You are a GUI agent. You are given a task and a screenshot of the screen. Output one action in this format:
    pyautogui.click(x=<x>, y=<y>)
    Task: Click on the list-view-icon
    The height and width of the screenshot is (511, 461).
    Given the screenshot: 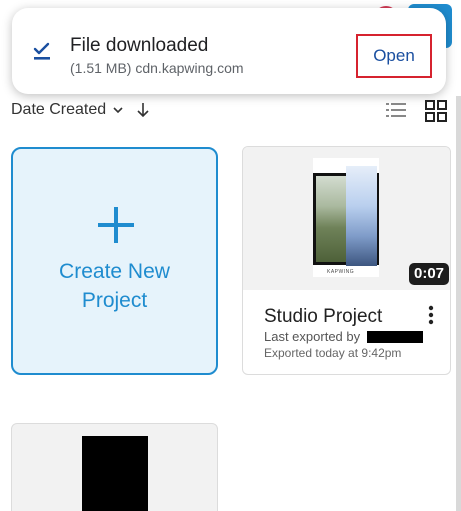 What is the action you would take?
    pyautogui.click(x=396, y=110)
    